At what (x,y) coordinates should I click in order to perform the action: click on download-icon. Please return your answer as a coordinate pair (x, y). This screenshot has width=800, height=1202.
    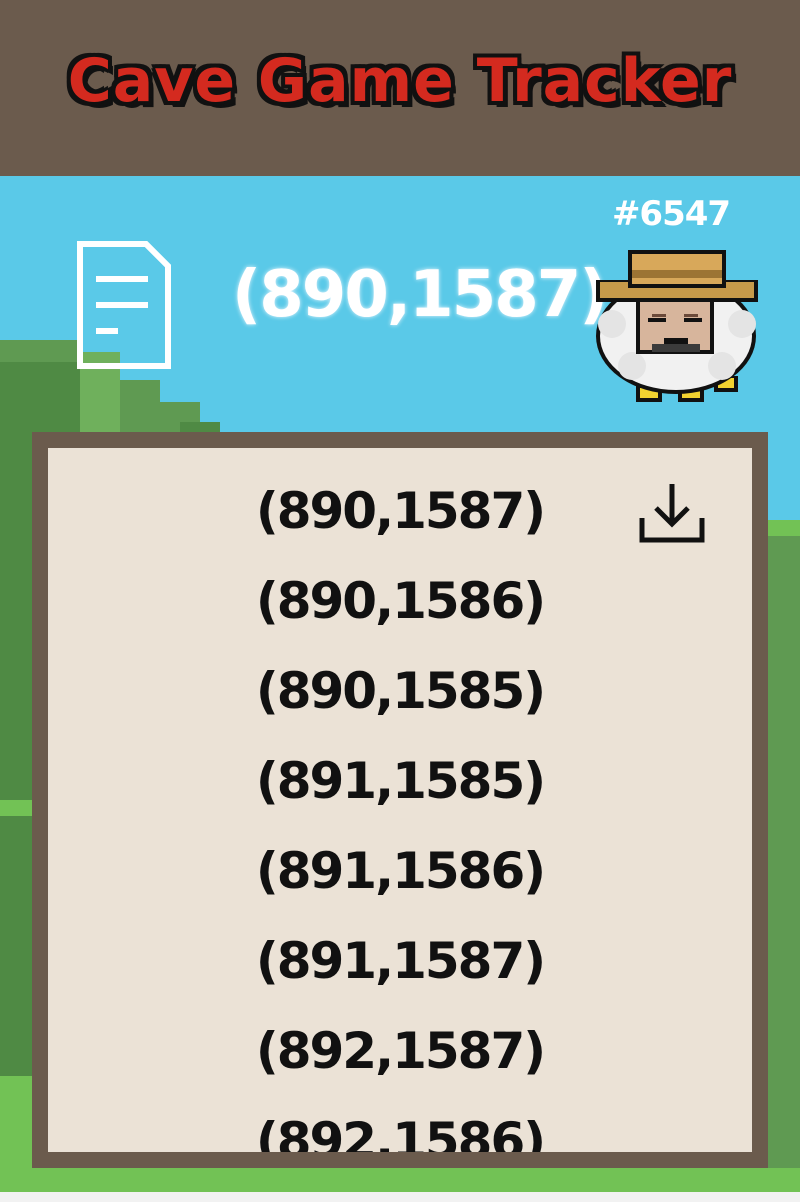
    Looking at the image, I should click on (672, 513).